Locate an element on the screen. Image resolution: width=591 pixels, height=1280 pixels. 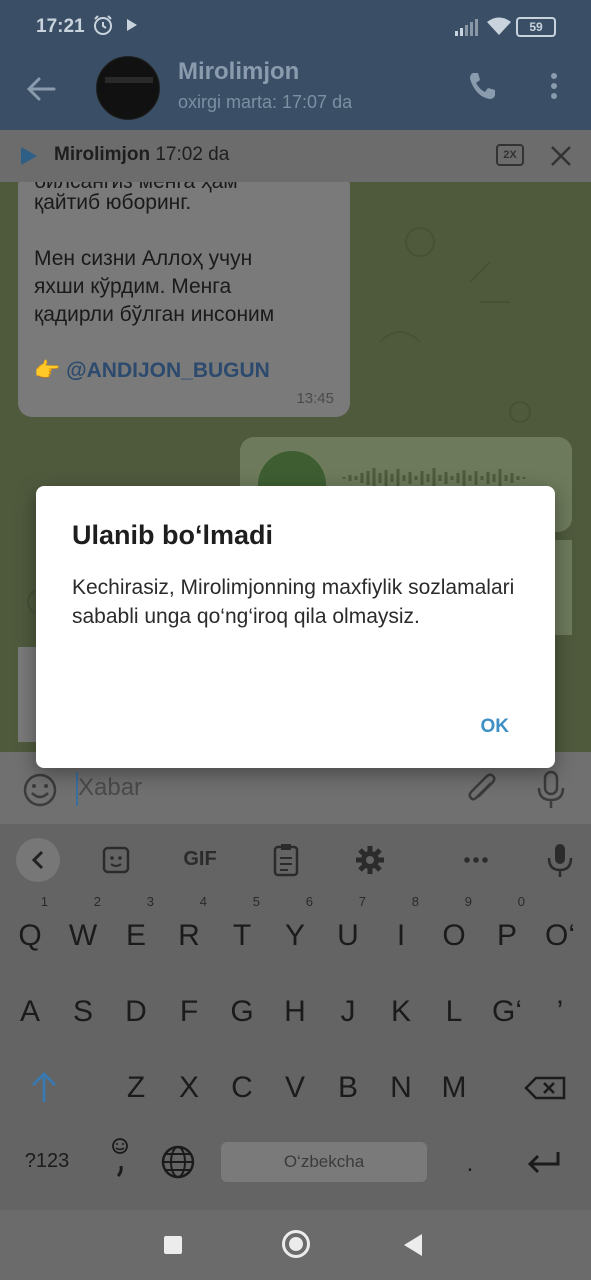
keyboard-collapse-button is located at coordinates (38, 860).